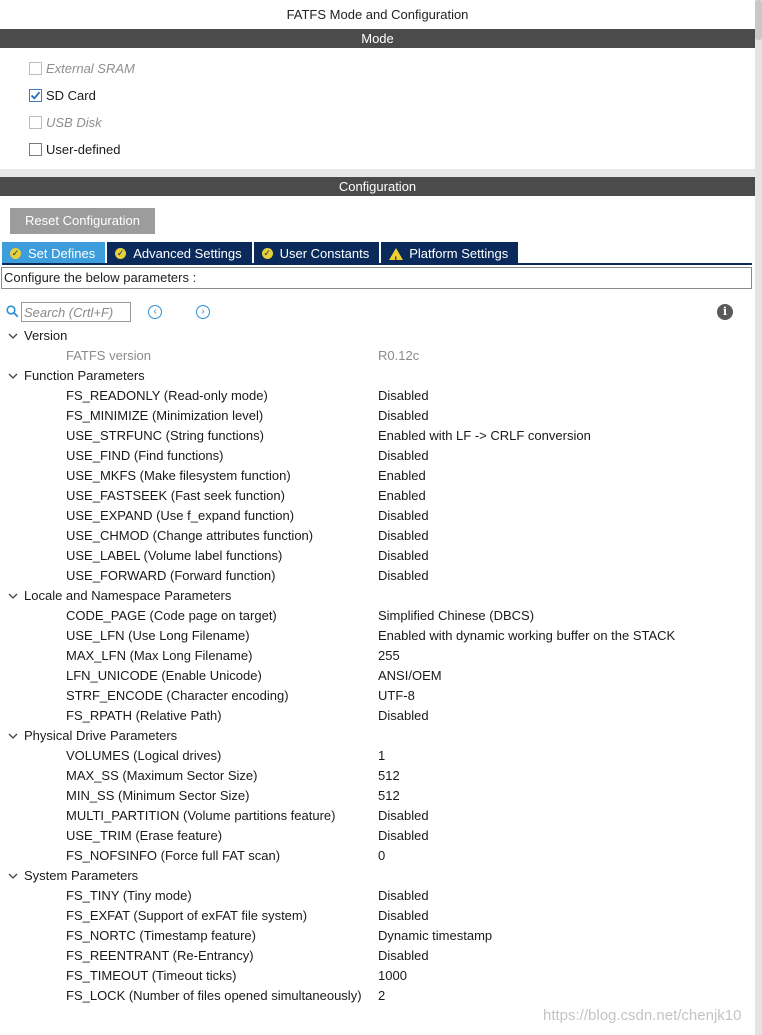 The width and height of the screenshot is (762, 1035). Describe the element at coordinates (46, 335) in the screenshot. I see `tree-group-label: Version` at that location.